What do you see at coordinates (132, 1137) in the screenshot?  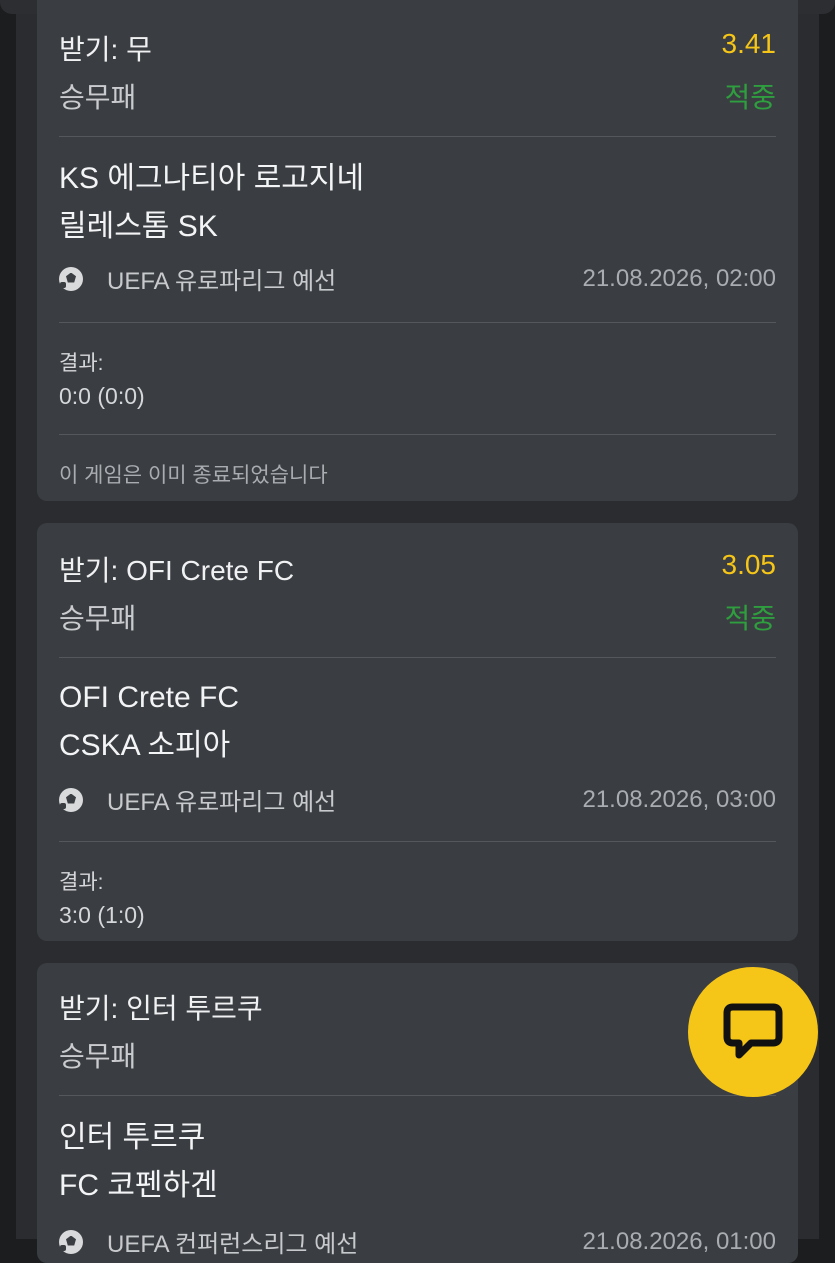 I see `home-team: 인터 투르쿠` at bounding box center [132, 1137].